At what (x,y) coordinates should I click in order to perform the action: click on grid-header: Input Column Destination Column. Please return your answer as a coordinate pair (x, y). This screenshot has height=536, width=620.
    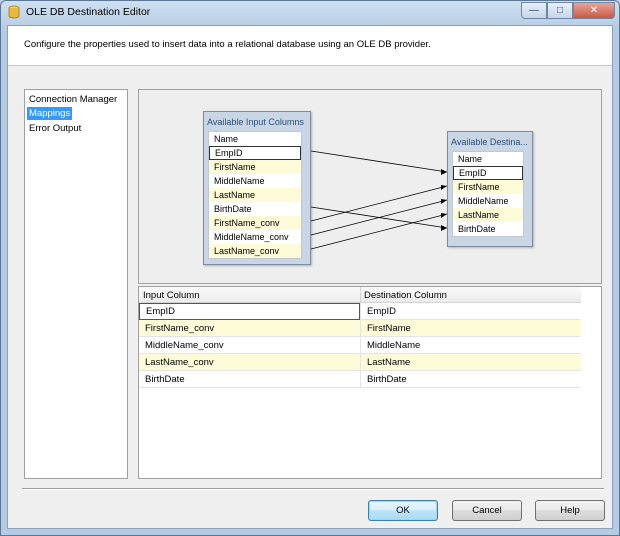
    Looking at the image, I should click on (360, 295).